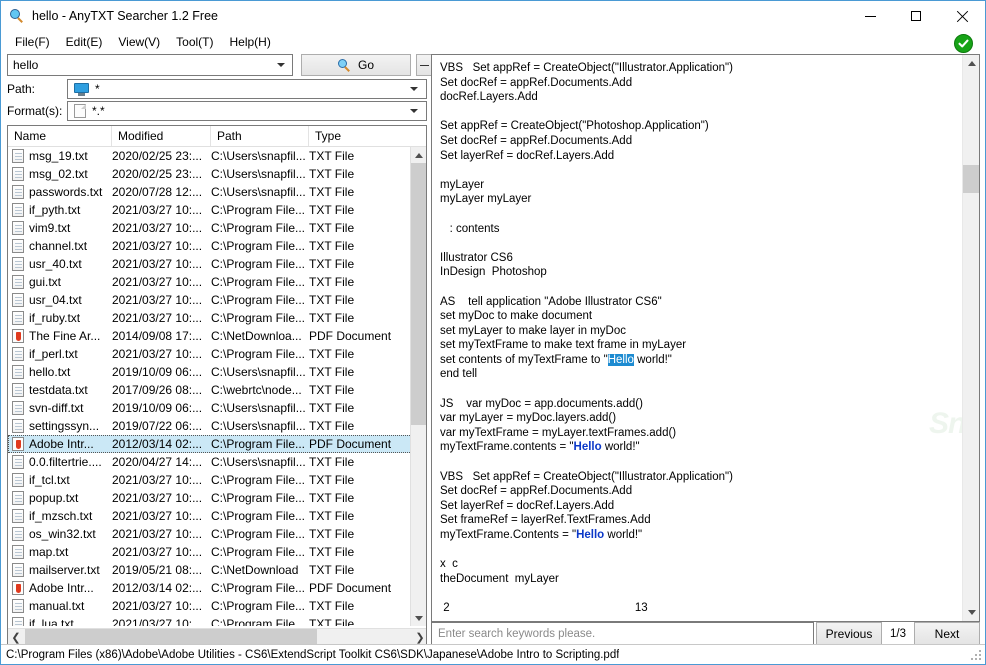 This screenshot has height=665, width=986. What do you see at coordinates (414, 89) in the screenshot?
I see `path-chevron-down-icon` at bounding box center [414, 89].